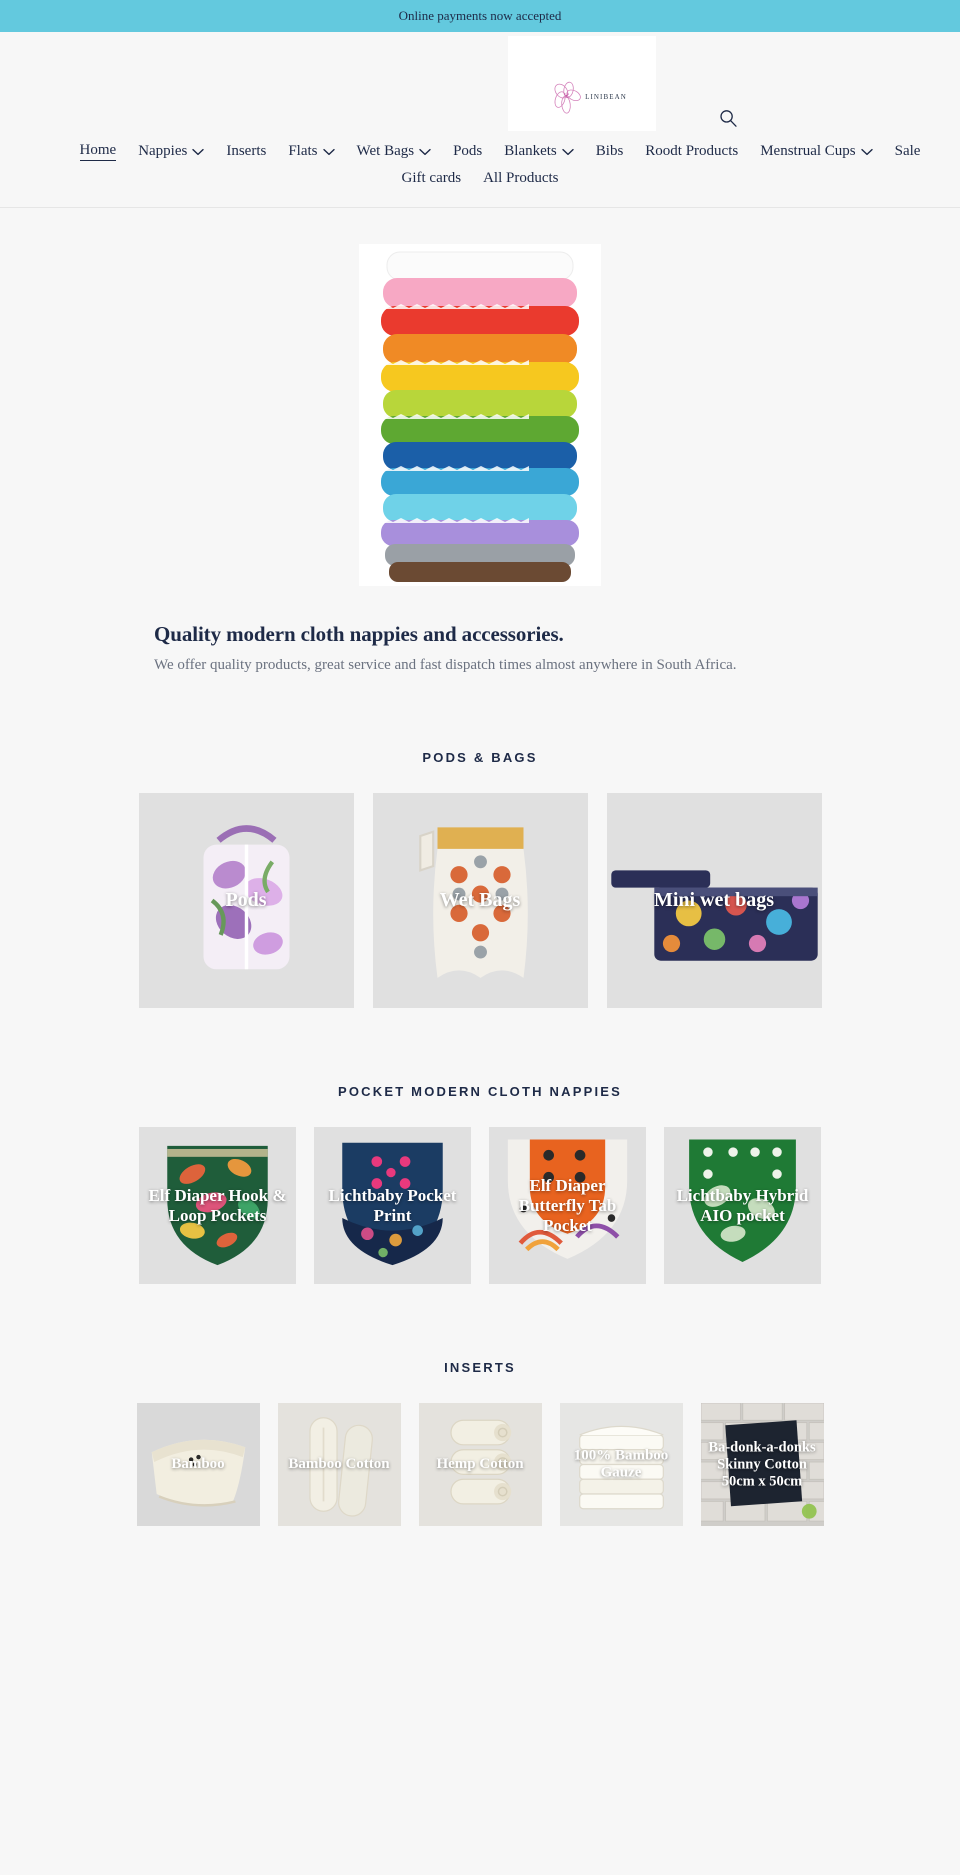  What do you see at coordinates (606, 97) in the screenshot?
I see `logo-wordmark: LINIBEAN` at bounding box center [606, 97].